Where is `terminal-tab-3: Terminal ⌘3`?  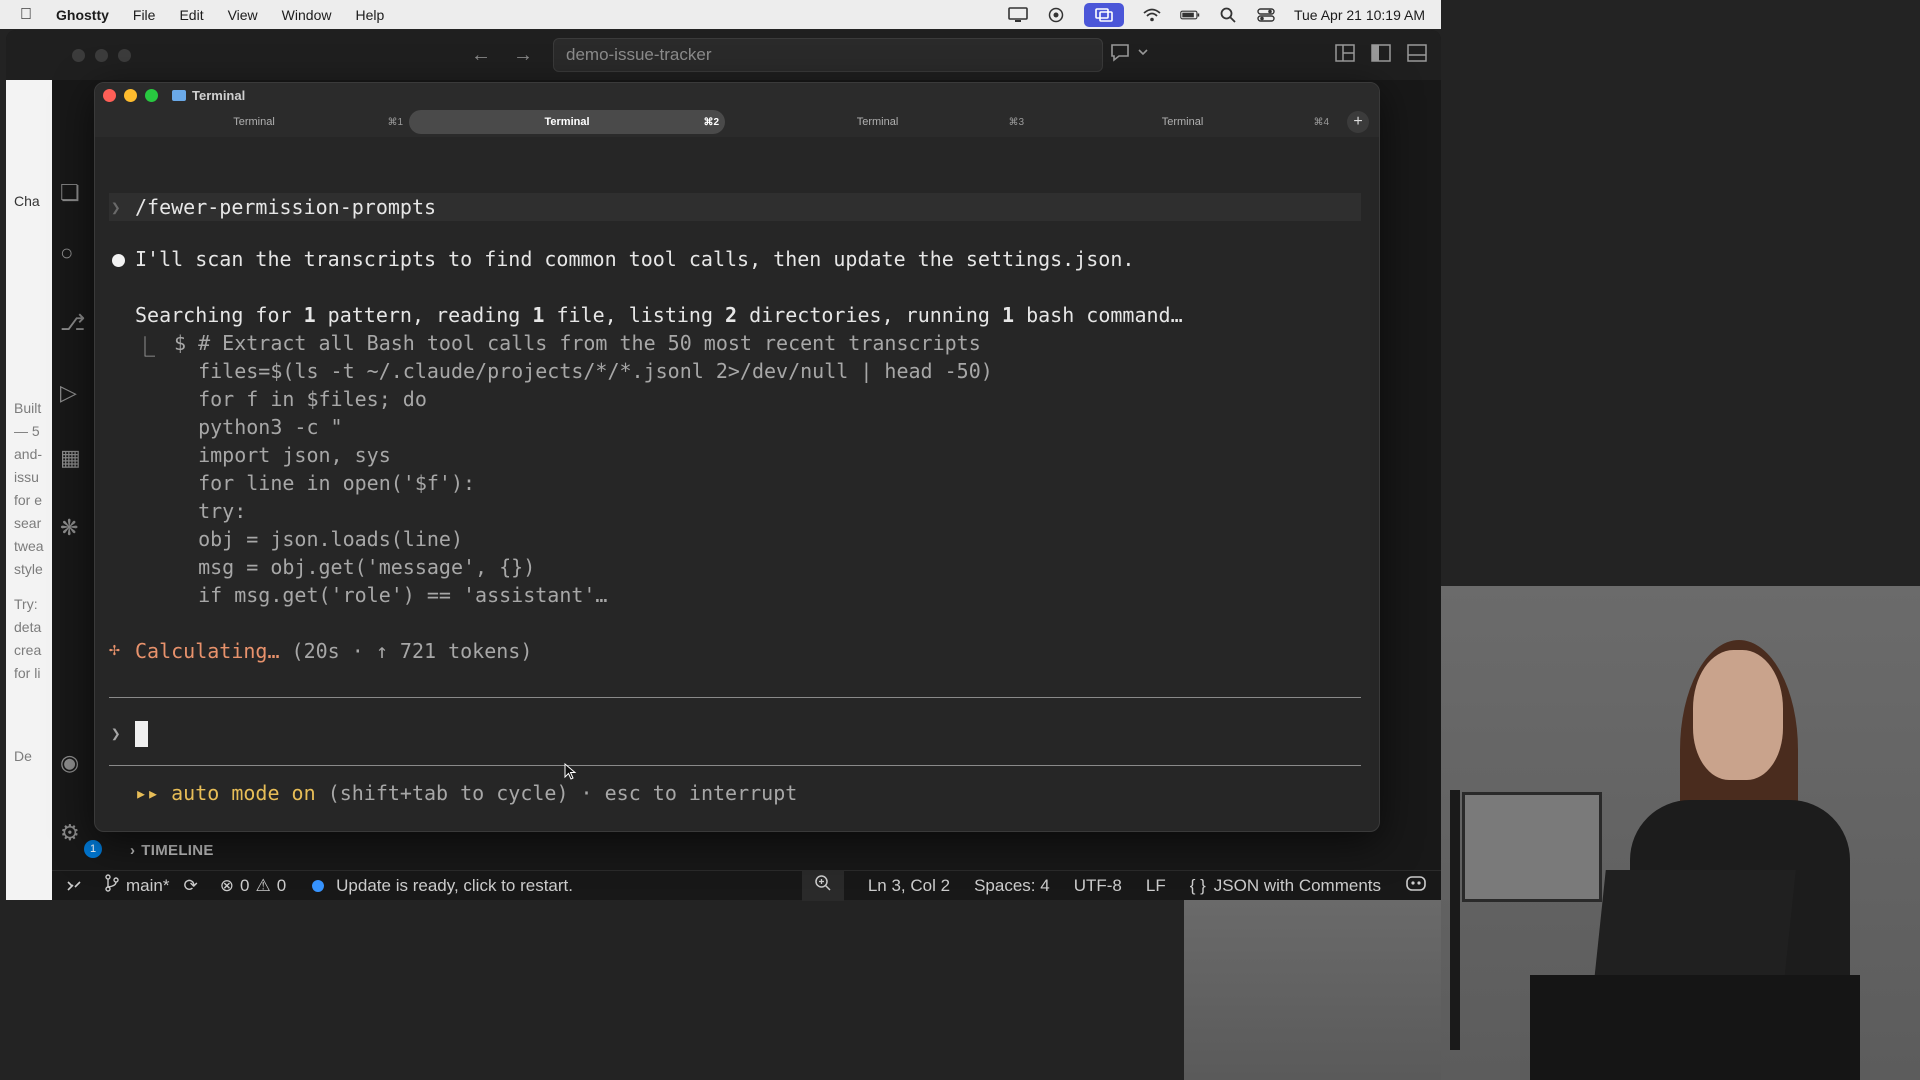
terminal-tab-3: Terminal ⌘3 is located at coordinates (877, 122).